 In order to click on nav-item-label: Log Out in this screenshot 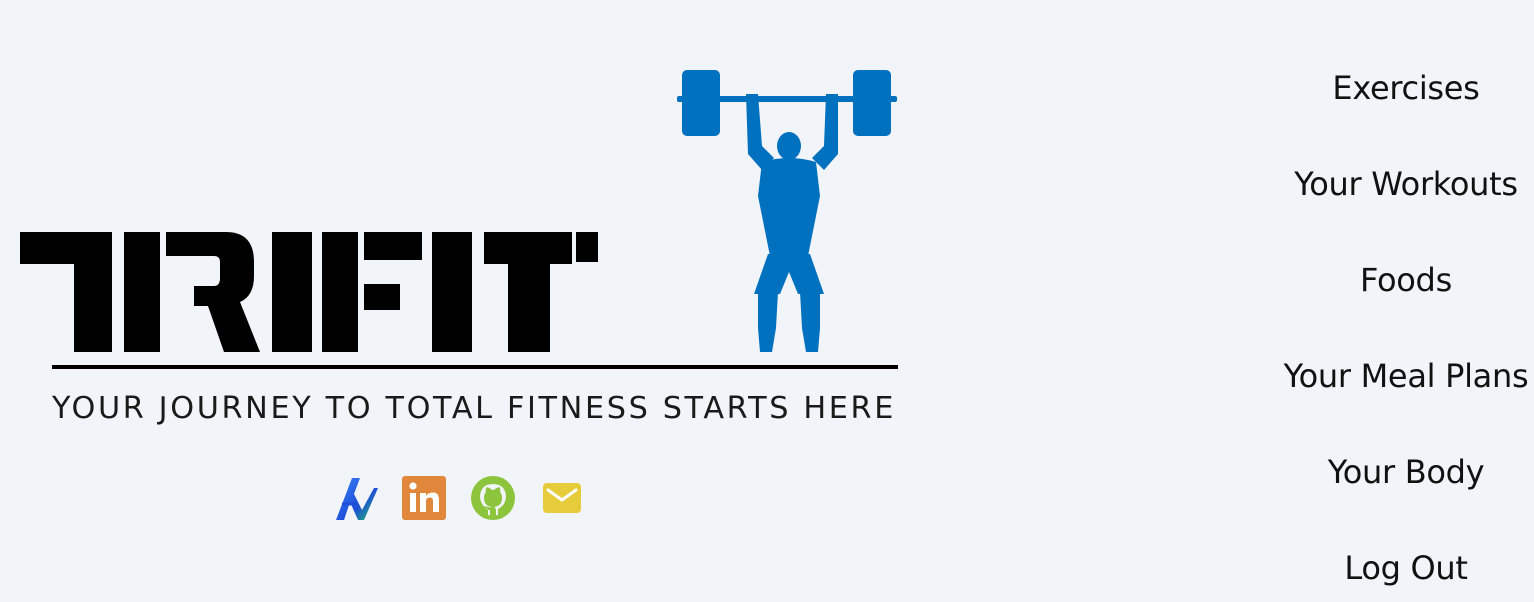, I will do `click(1406, 568)`.